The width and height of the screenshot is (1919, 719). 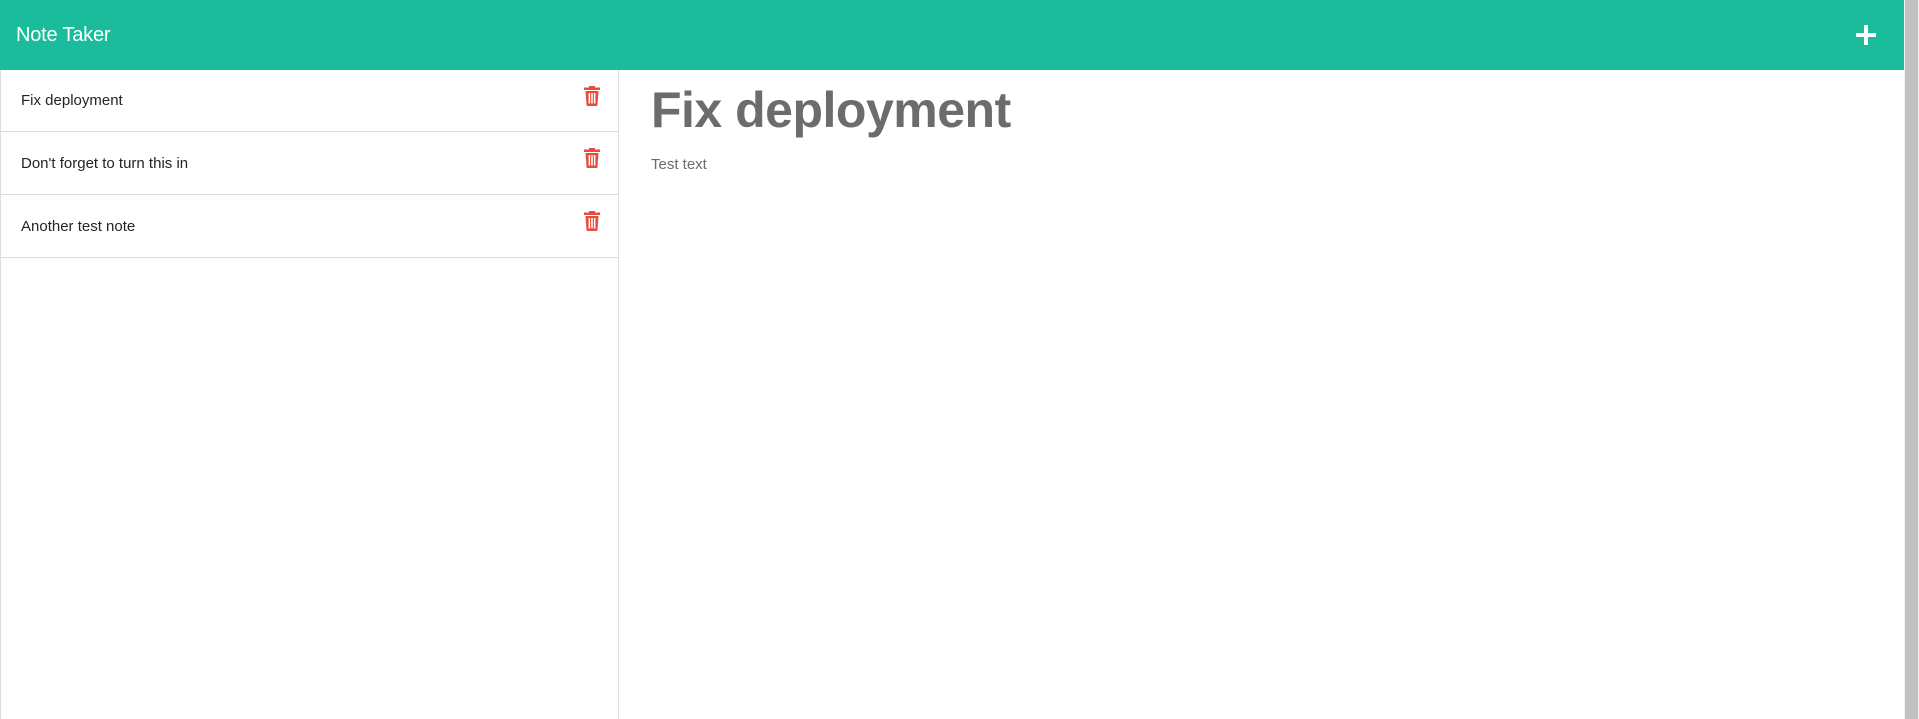 I want to click on scrollbar-thumb, so click(x=1911, y=359).